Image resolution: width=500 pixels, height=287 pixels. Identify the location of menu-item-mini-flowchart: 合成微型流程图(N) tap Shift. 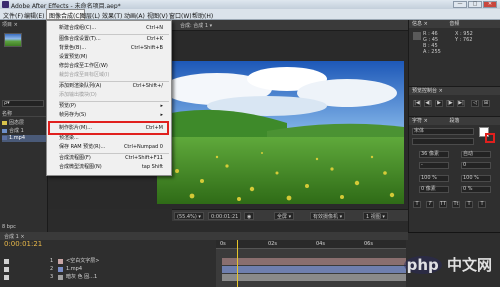
(109, 167).